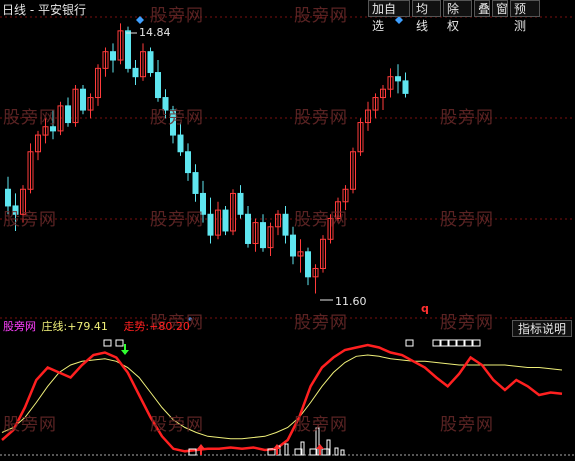 Image resolution: width=575 pixels, height=461 pixels. Describe the element at coordinates (140, 20) in the screenshot. I see `diamond-icon` at that location.